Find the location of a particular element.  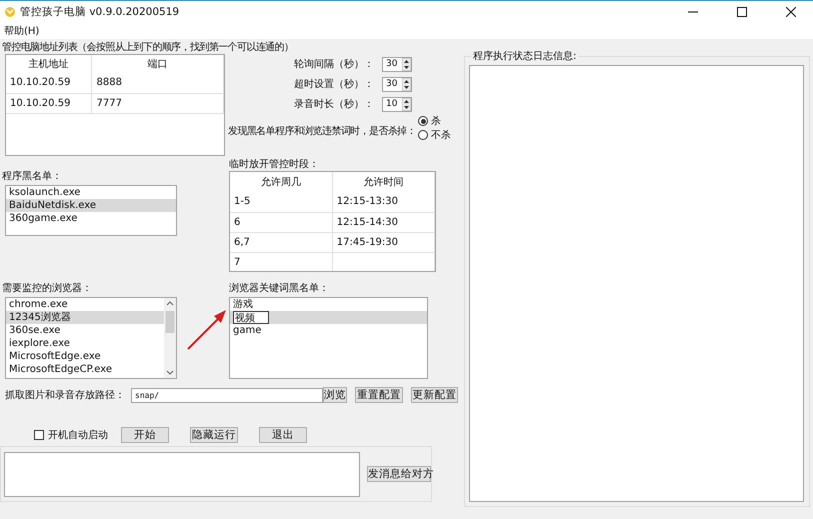

list-item: MicrosoftEdgeCP.exe is located at coordinates (85, 369).